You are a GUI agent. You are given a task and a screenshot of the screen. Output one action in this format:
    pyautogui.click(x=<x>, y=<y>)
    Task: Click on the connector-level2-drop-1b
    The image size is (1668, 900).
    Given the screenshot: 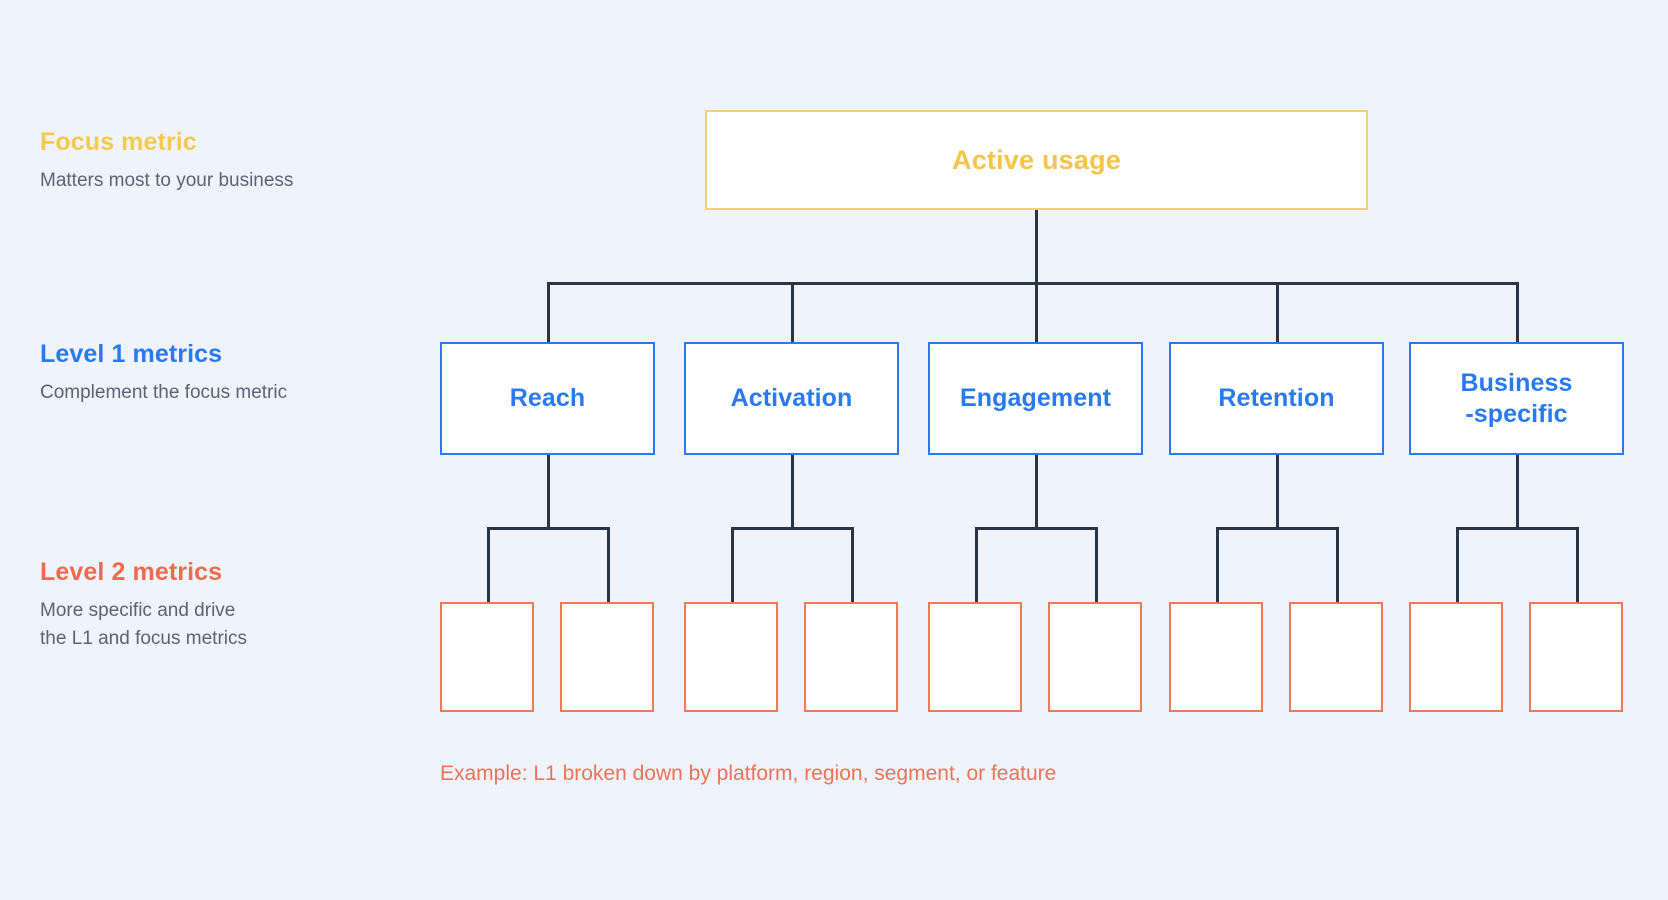 What is the action you would take?
    pyautogui.click(x=608, y=565)
    